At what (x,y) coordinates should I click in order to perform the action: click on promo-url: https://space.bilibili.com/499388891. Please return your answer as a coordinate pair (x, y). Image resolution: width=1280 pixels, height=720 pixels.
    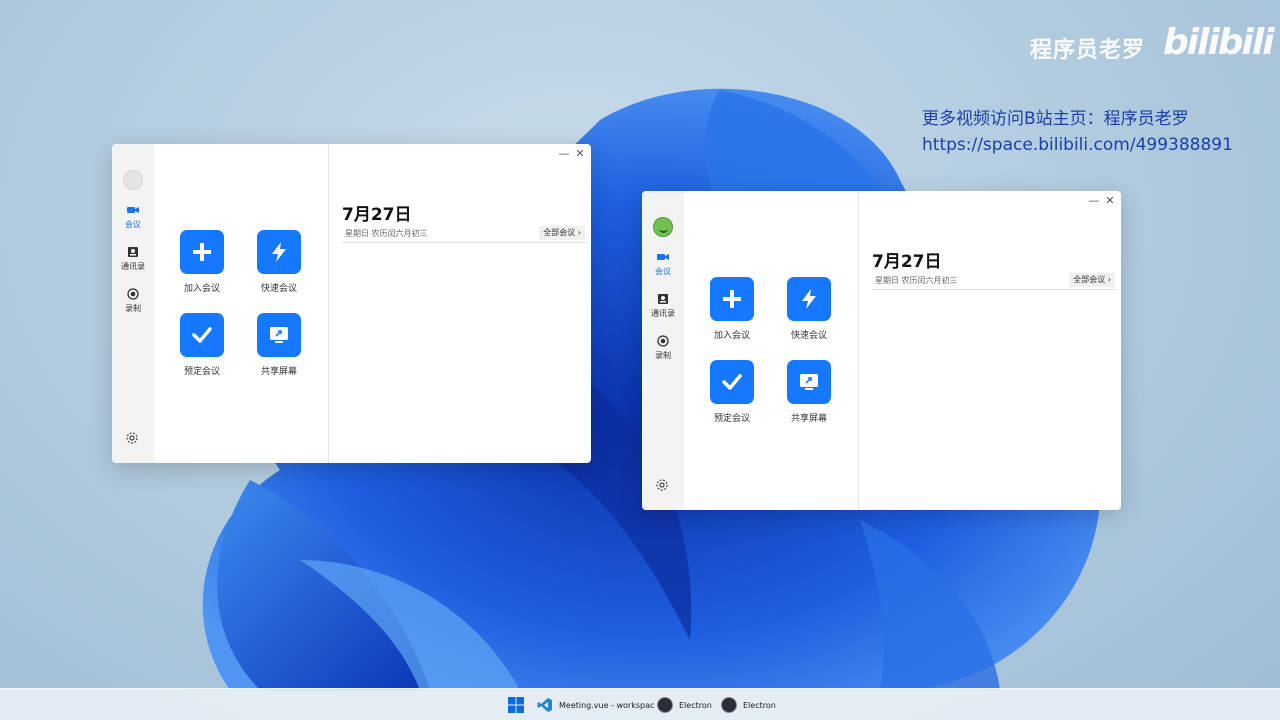
    Looking at the image, I should click on (1077, 145).